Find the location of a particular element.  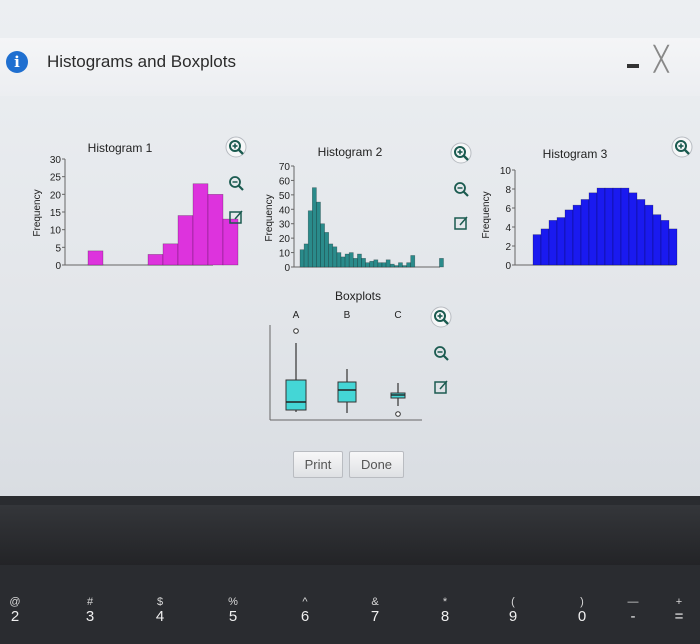

y-tick-label: 60 is located at coordinates (285, 181).